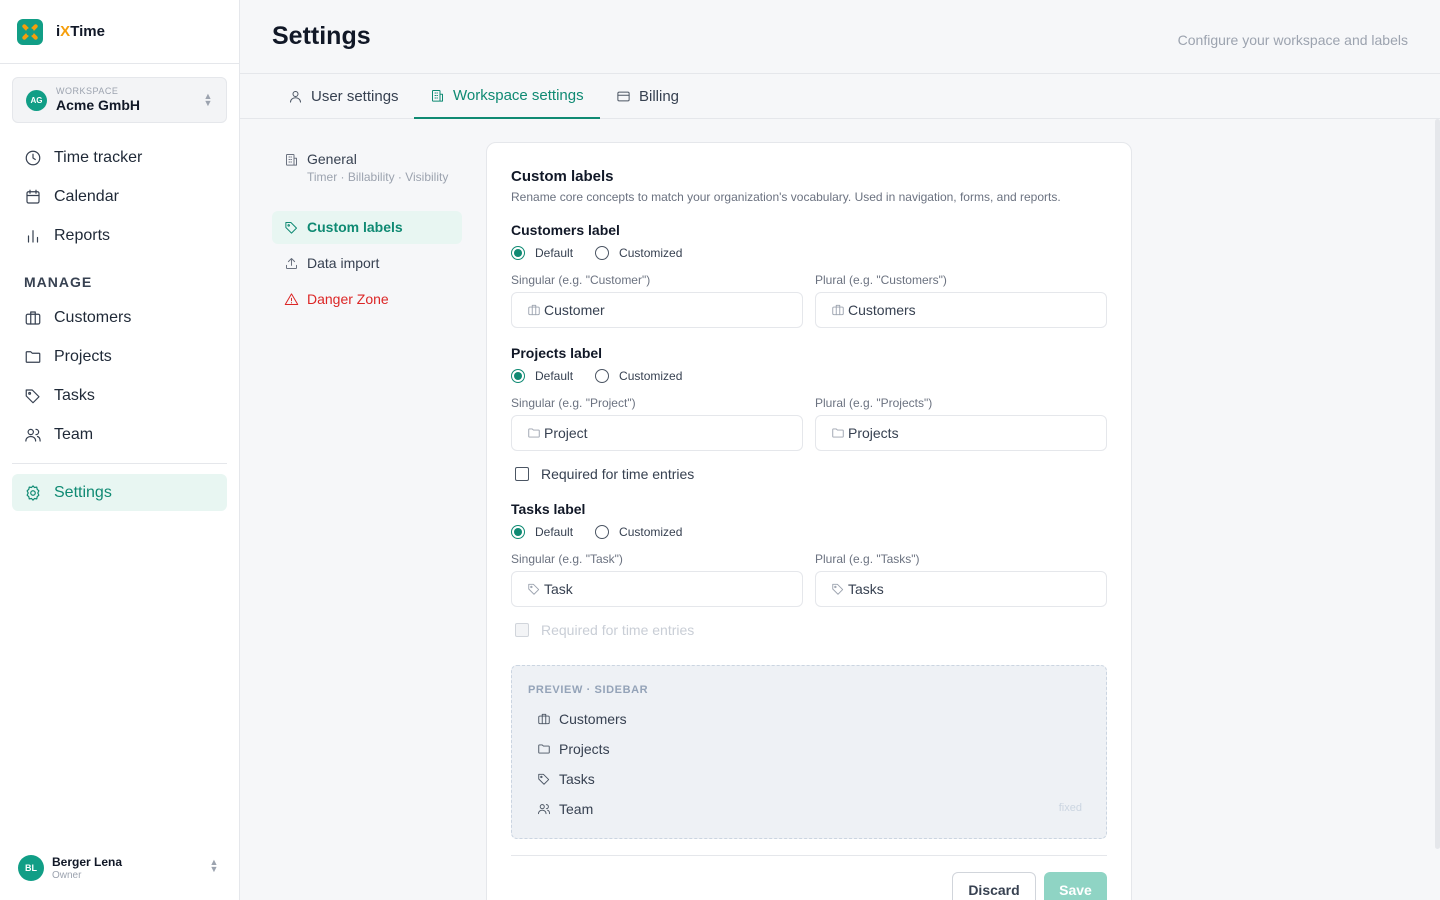 The image size is (1440, 900). What do you see at coordinates (581, 280) in the screenshot?
I see `customers-singular-label: Singular (e.g. "Customer")` at bounding box center [581, 280].